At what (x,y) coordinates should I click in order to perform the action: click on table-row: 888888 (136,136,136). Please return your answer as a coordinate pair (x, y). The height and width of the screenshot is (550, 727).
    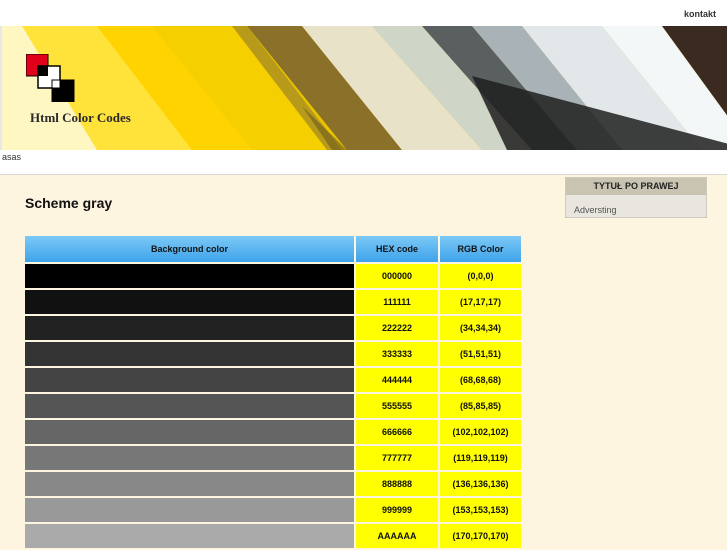
    Looking at the image, I should click on (273, 484).